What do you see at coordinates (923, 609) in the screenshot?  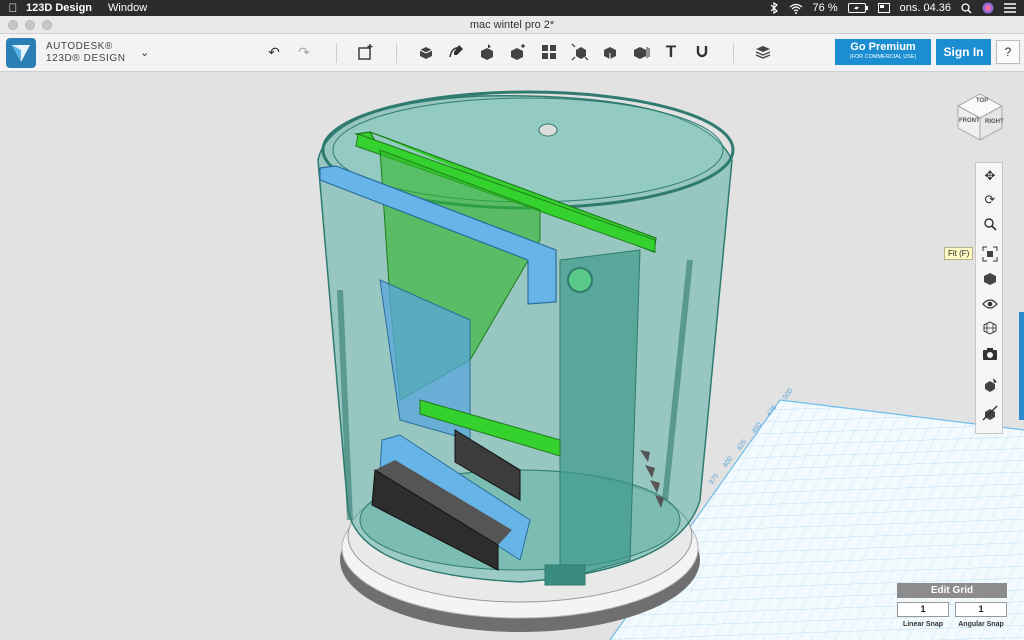 I see `linear-snap-input: 1` at bounding box center [923, 609].